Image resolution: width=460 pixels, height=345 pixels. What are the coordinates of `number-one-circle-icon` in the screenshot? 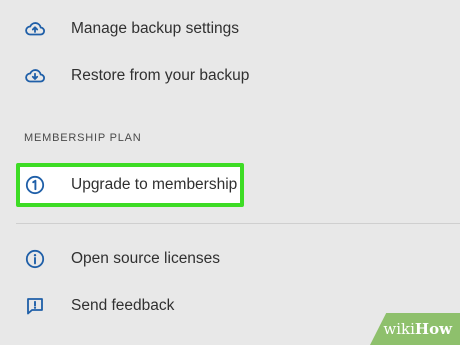 It's located at (35, 185).